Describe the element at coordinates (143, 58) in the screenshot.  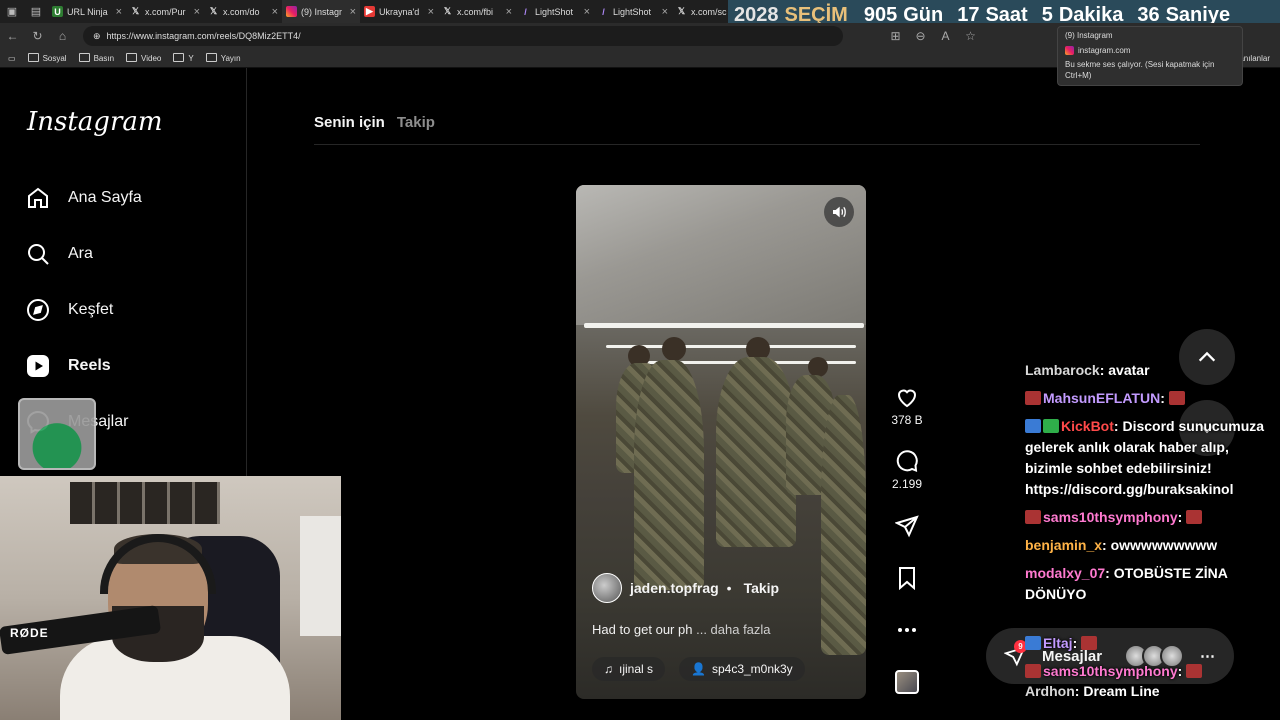
I see `bookmark-folder: Video` at that location.